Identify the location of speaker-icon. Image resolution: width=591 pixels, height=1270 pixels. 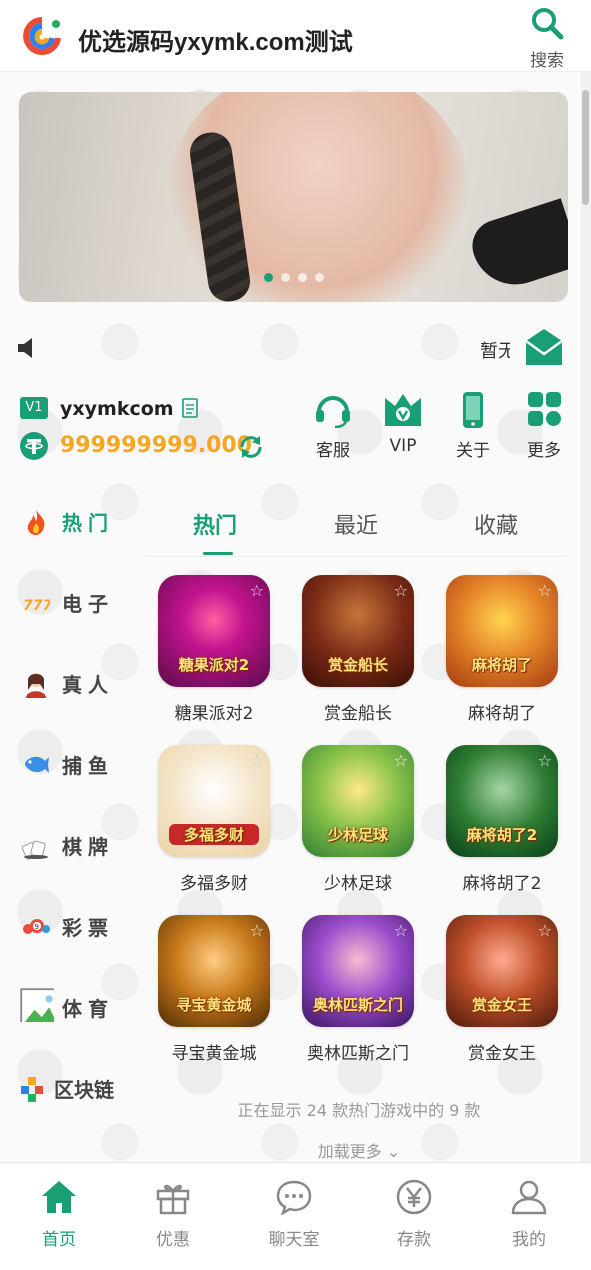
(25, 348).